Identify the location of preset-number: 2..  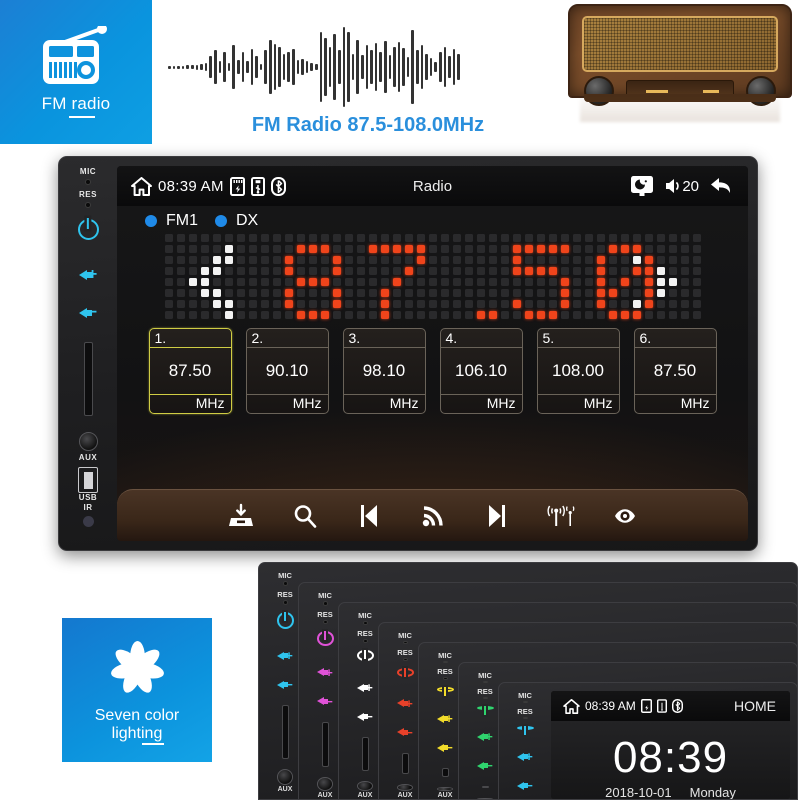
(287, 338).